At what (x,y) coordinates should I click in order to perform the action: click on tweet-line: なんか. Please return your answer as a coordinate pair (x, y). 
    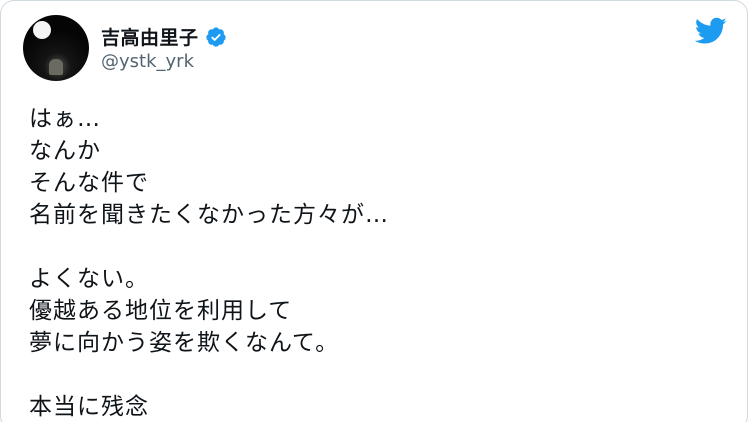
    Looking at the image, I should click on (65, 151).